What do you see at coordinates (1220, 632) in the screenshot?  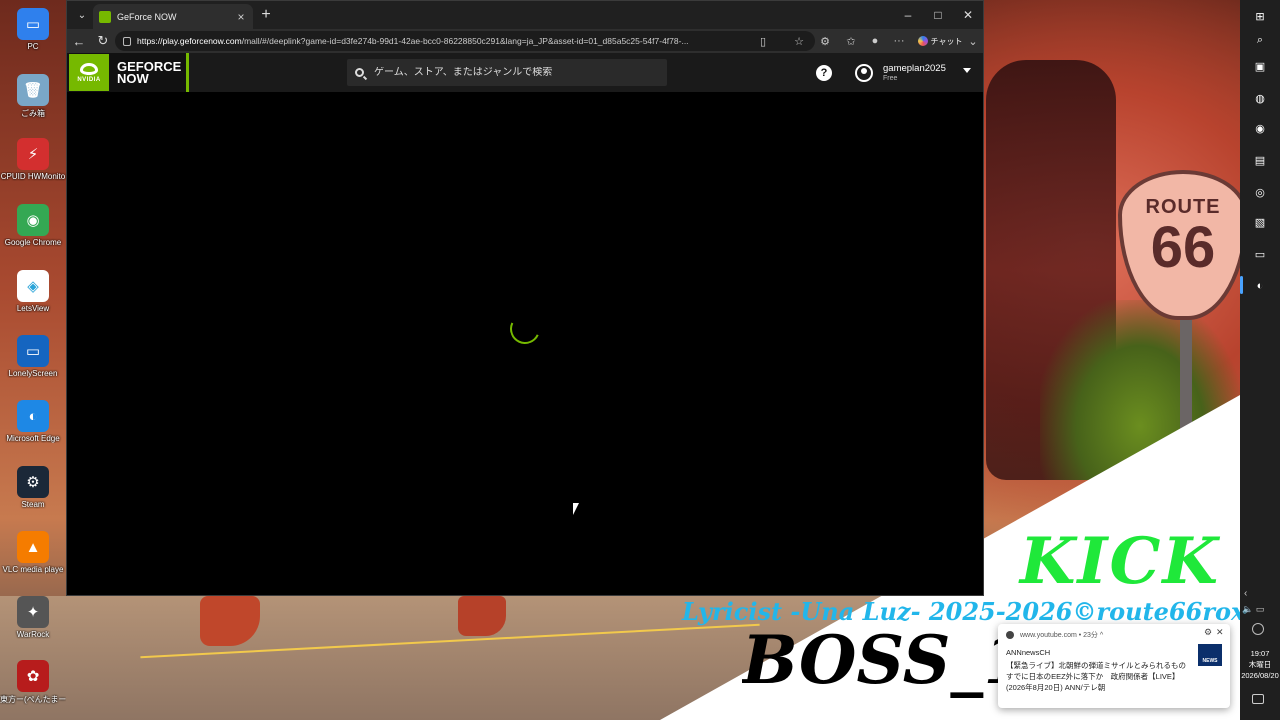 I see `close-icon: ✕` at bounding box center [1220, 632].